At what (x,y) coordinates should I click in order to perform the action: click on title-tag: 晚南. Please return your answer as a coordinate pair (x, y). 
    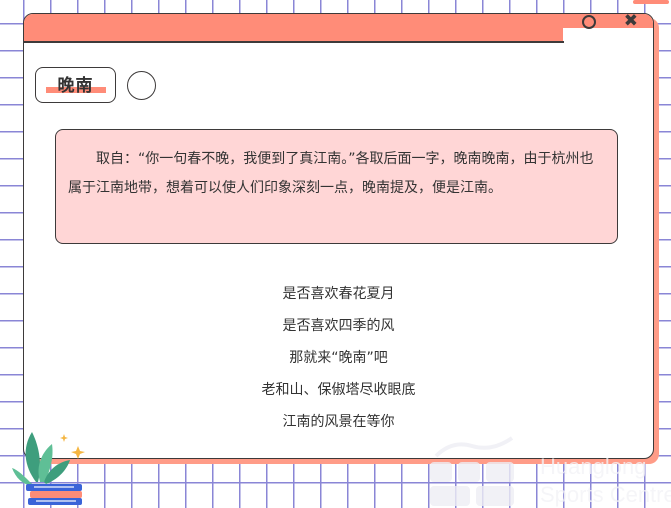
    Looking at the image, I should click on (75, 85).